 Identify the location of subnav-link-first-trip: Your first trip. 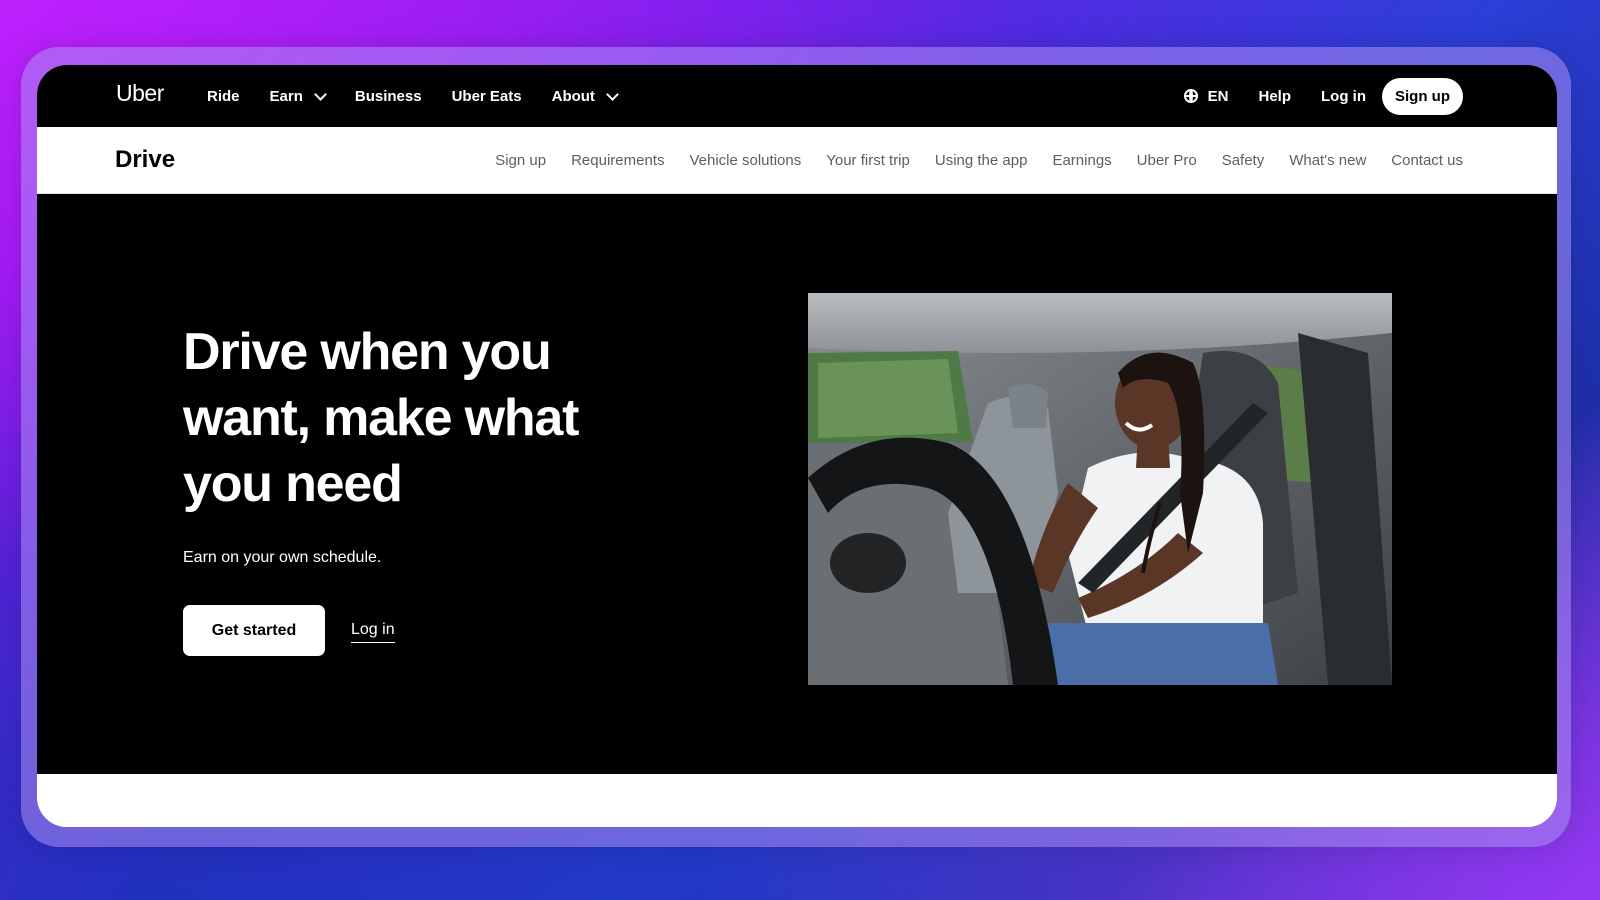
(868, 160).